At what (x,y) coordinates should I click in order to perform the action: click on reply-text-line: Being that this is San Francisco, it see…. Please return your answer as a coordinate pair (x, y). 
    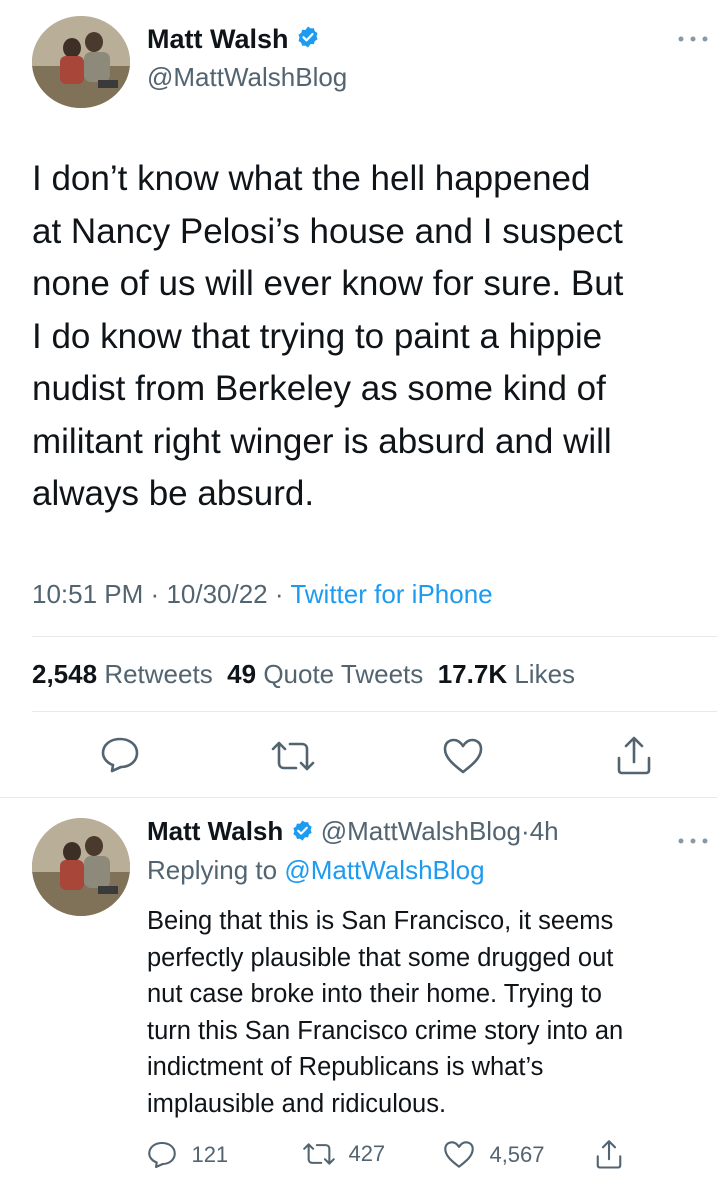
    Looking at the image, I should click on (380, 921).